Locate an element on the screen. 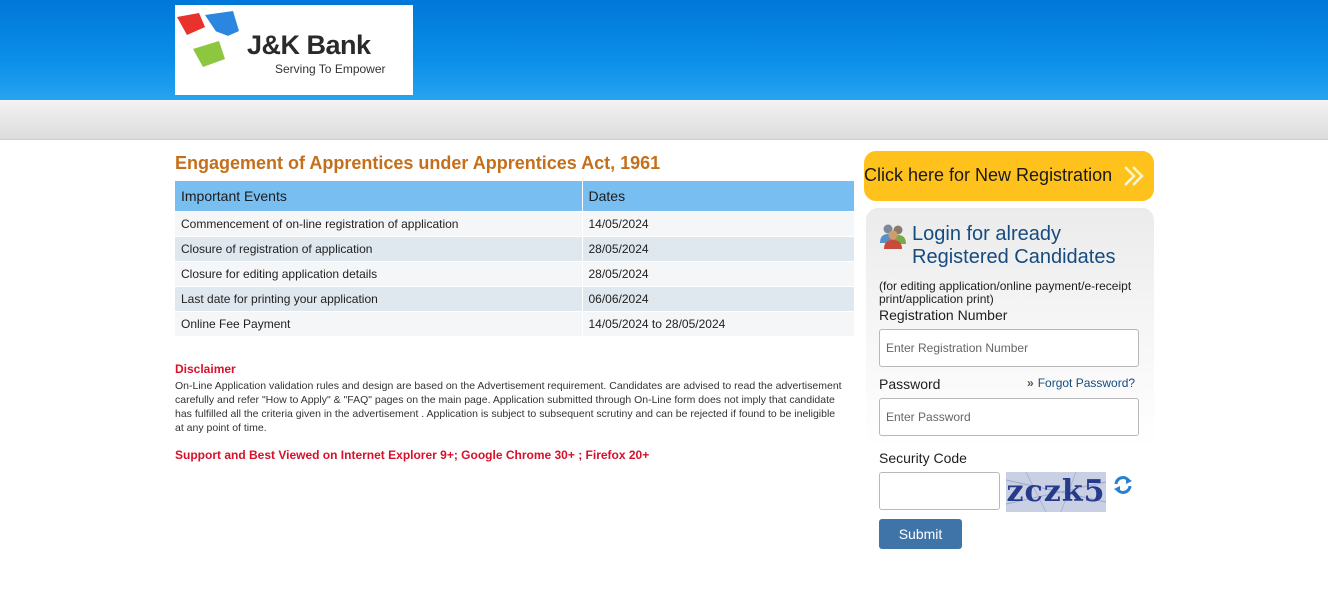  captcha-text: zczk5 is located at coordinates (1056, 491).